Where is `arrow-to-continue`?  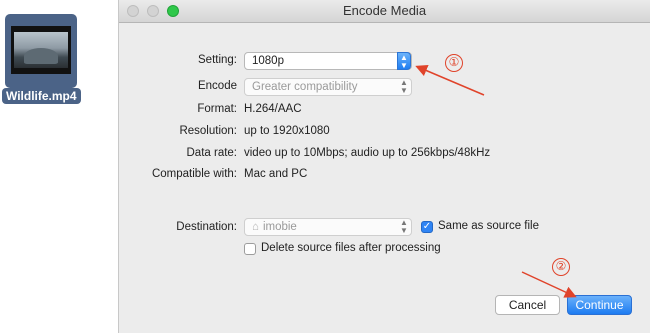
arrow-to-continue is located at coordinates (549, 284).